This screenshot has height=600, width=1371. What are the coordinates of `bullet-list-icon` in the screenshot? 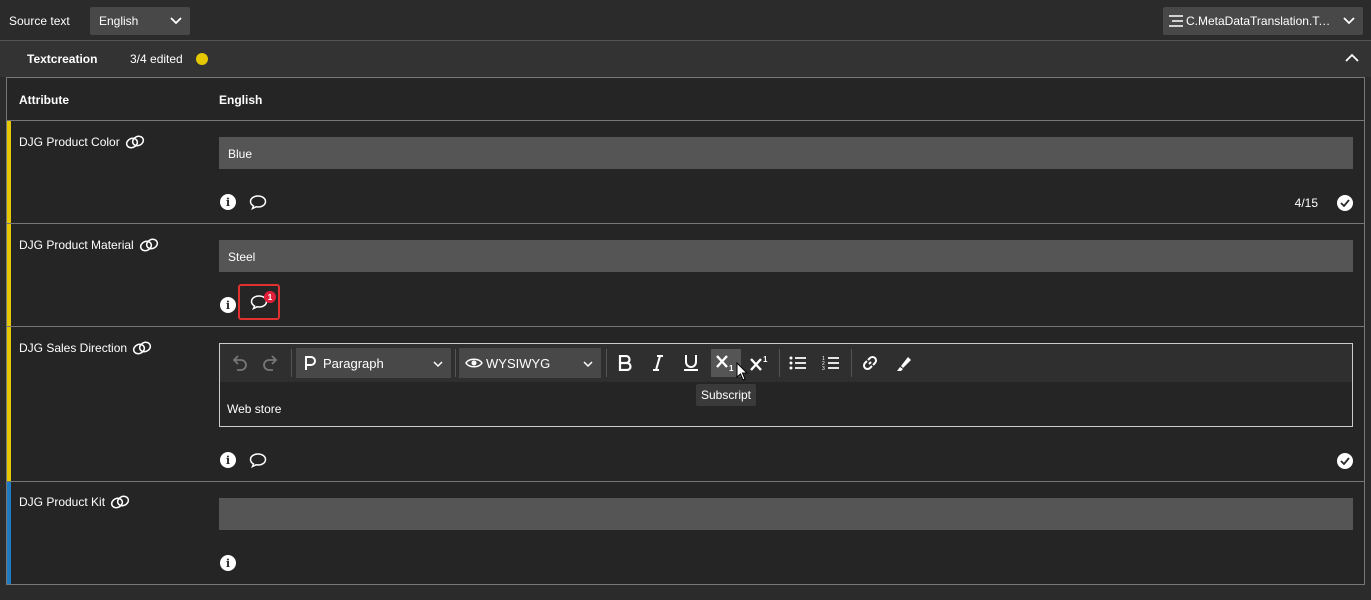 It's located at (797, 363).